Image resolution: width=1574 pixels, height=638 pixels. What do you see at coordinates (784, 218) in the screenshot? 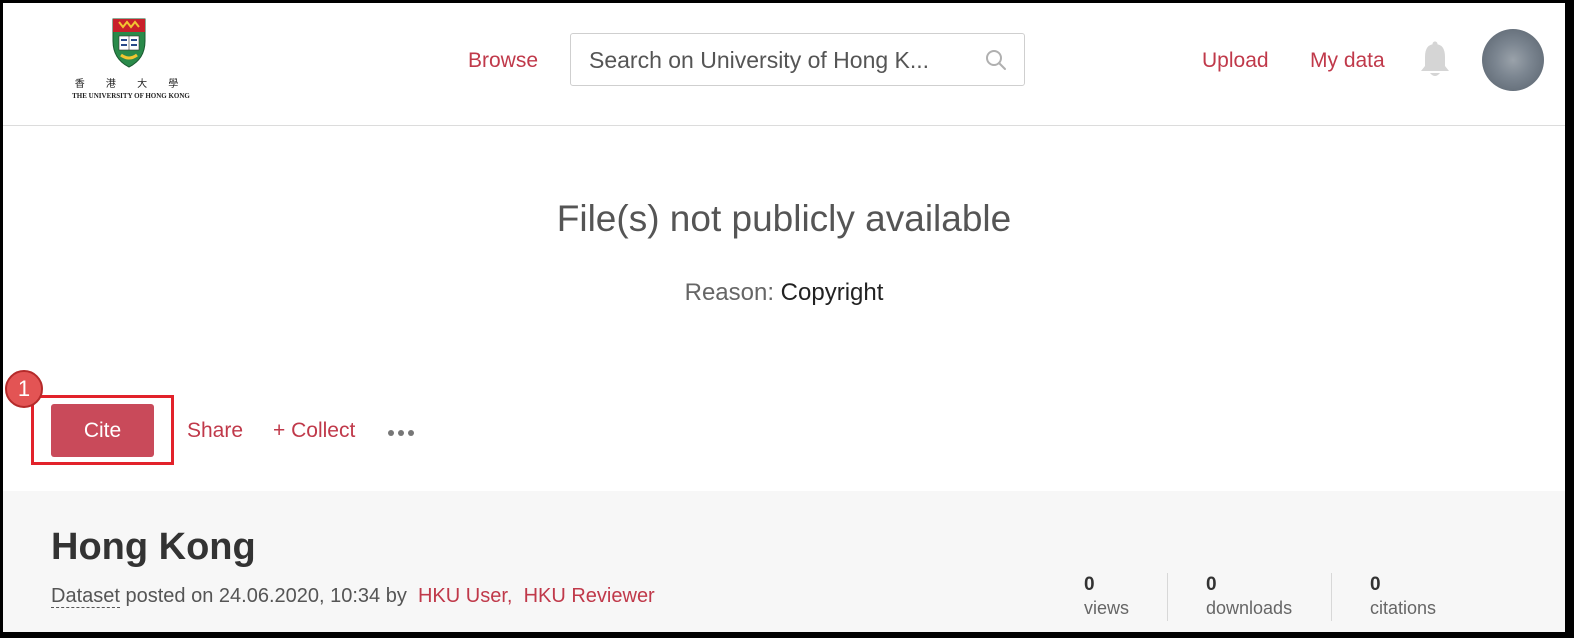
I see `unavailable-title: File(s) not publicly available` at bounding box center [784, 218].